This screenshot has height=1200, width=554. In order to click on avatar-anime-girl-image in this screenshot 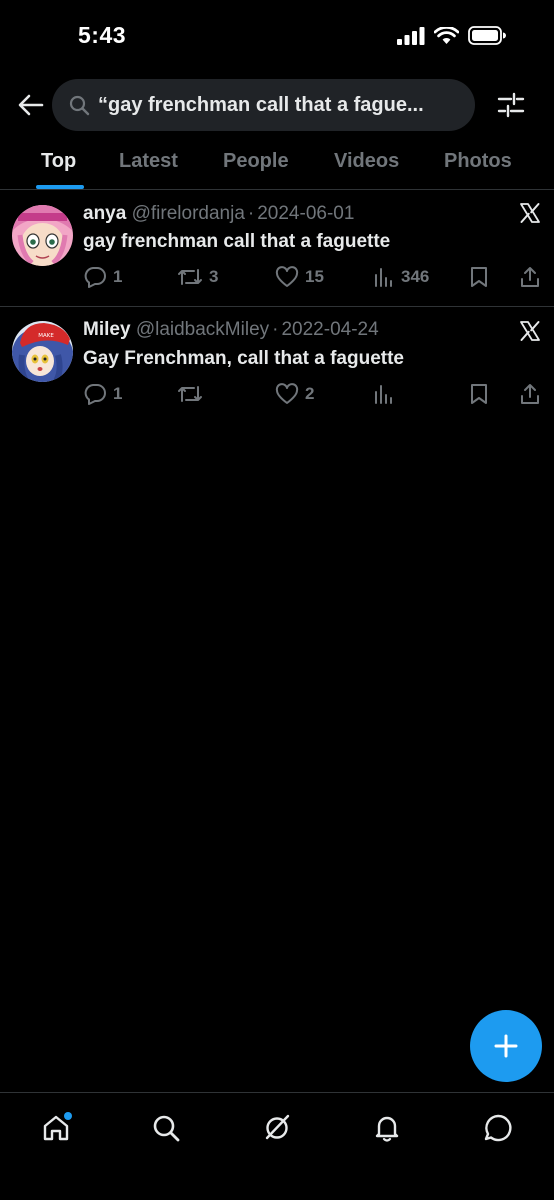, I will do `click(42, 235)`.